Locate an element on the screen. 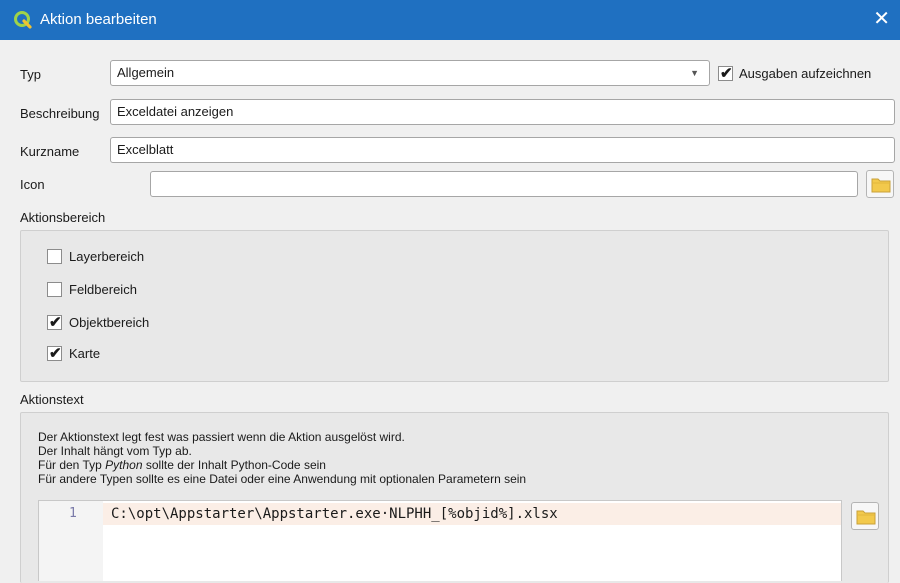 The height and width of the screenshot is (583, 900). ausgaben-checkbox: ✔ is located at coordinates (725, 73).